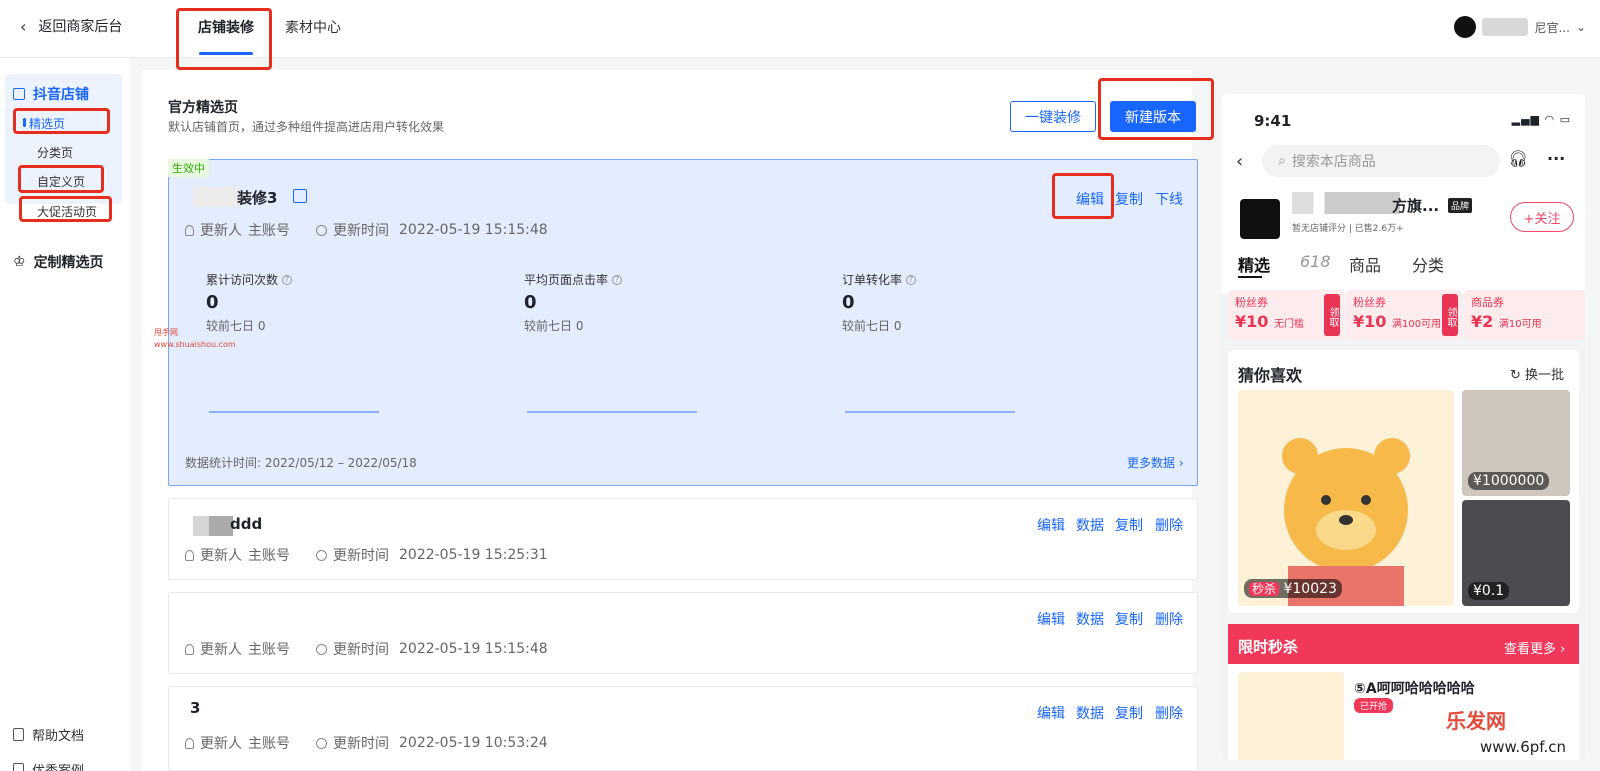  What do you see at coordinates (55, 152) in the screenshot?
I see `sidebar-item-category: 分类页` at bounding box center [55, 152].